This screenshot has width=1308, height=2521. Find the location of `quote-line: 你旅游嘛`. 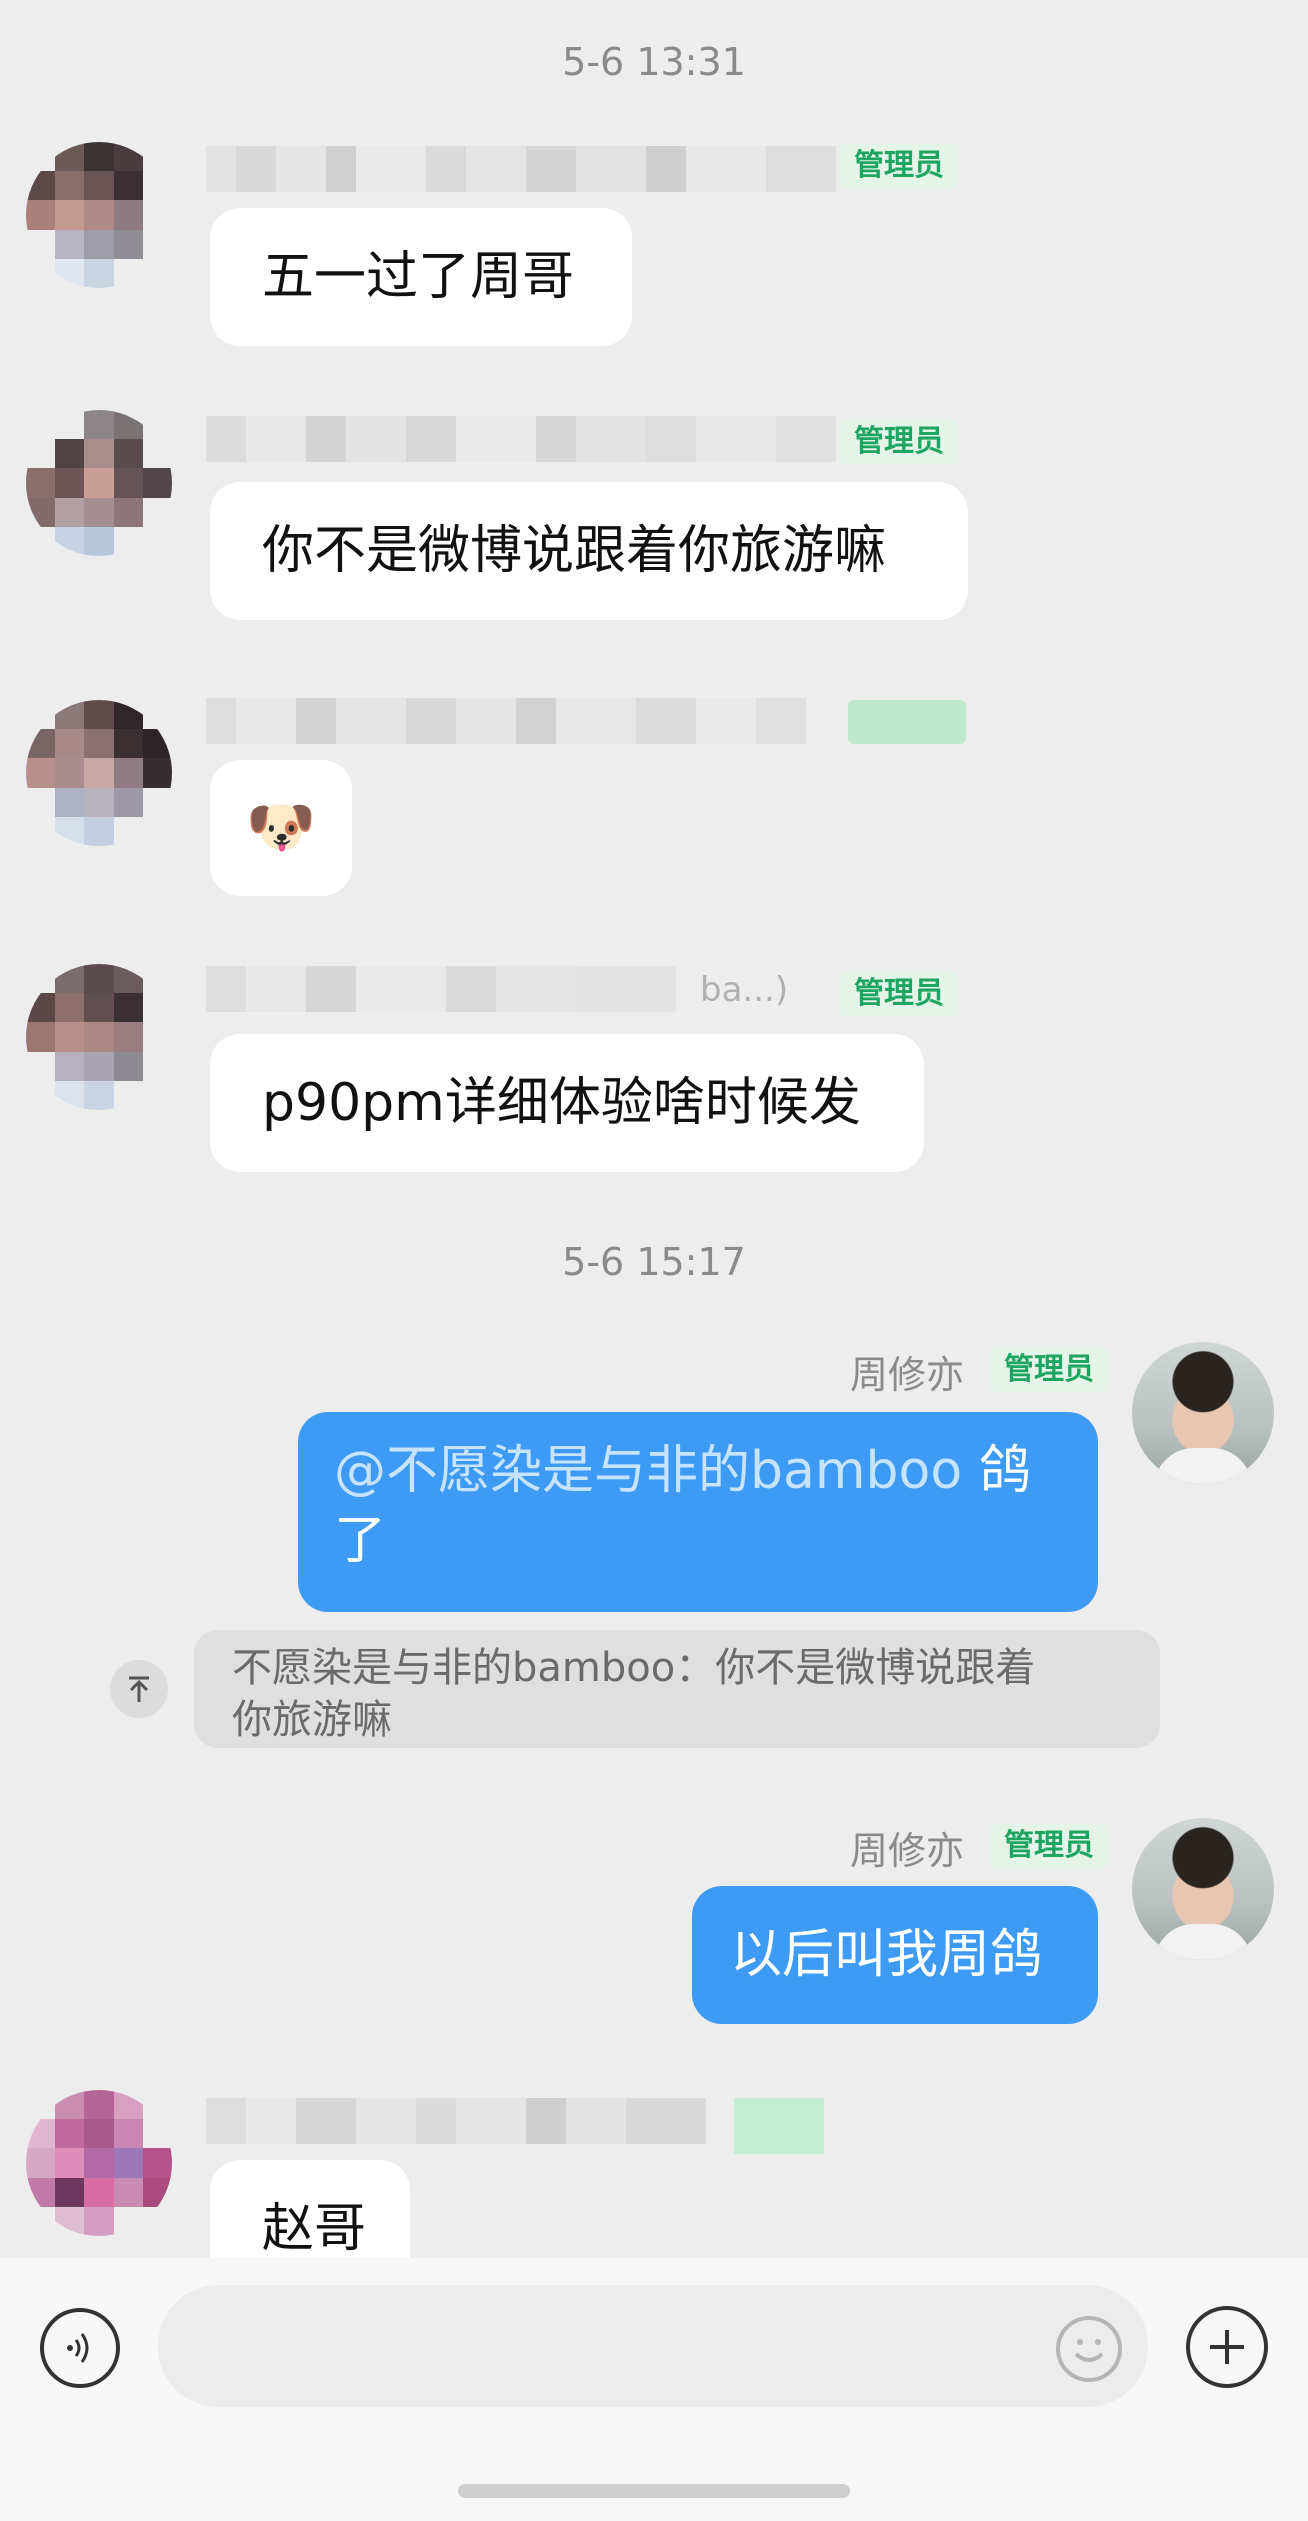

quote-line: 你旅游嘛 is located at coordinates (312, 1720).